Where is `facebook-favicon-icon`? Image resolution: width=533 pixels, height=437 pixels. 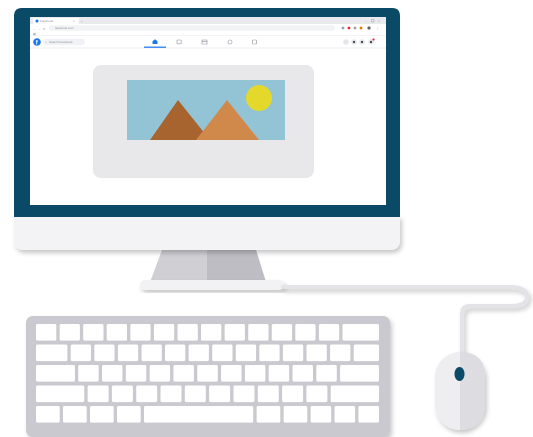
facebook-favicon-icon is located at coordinates (37, 21).